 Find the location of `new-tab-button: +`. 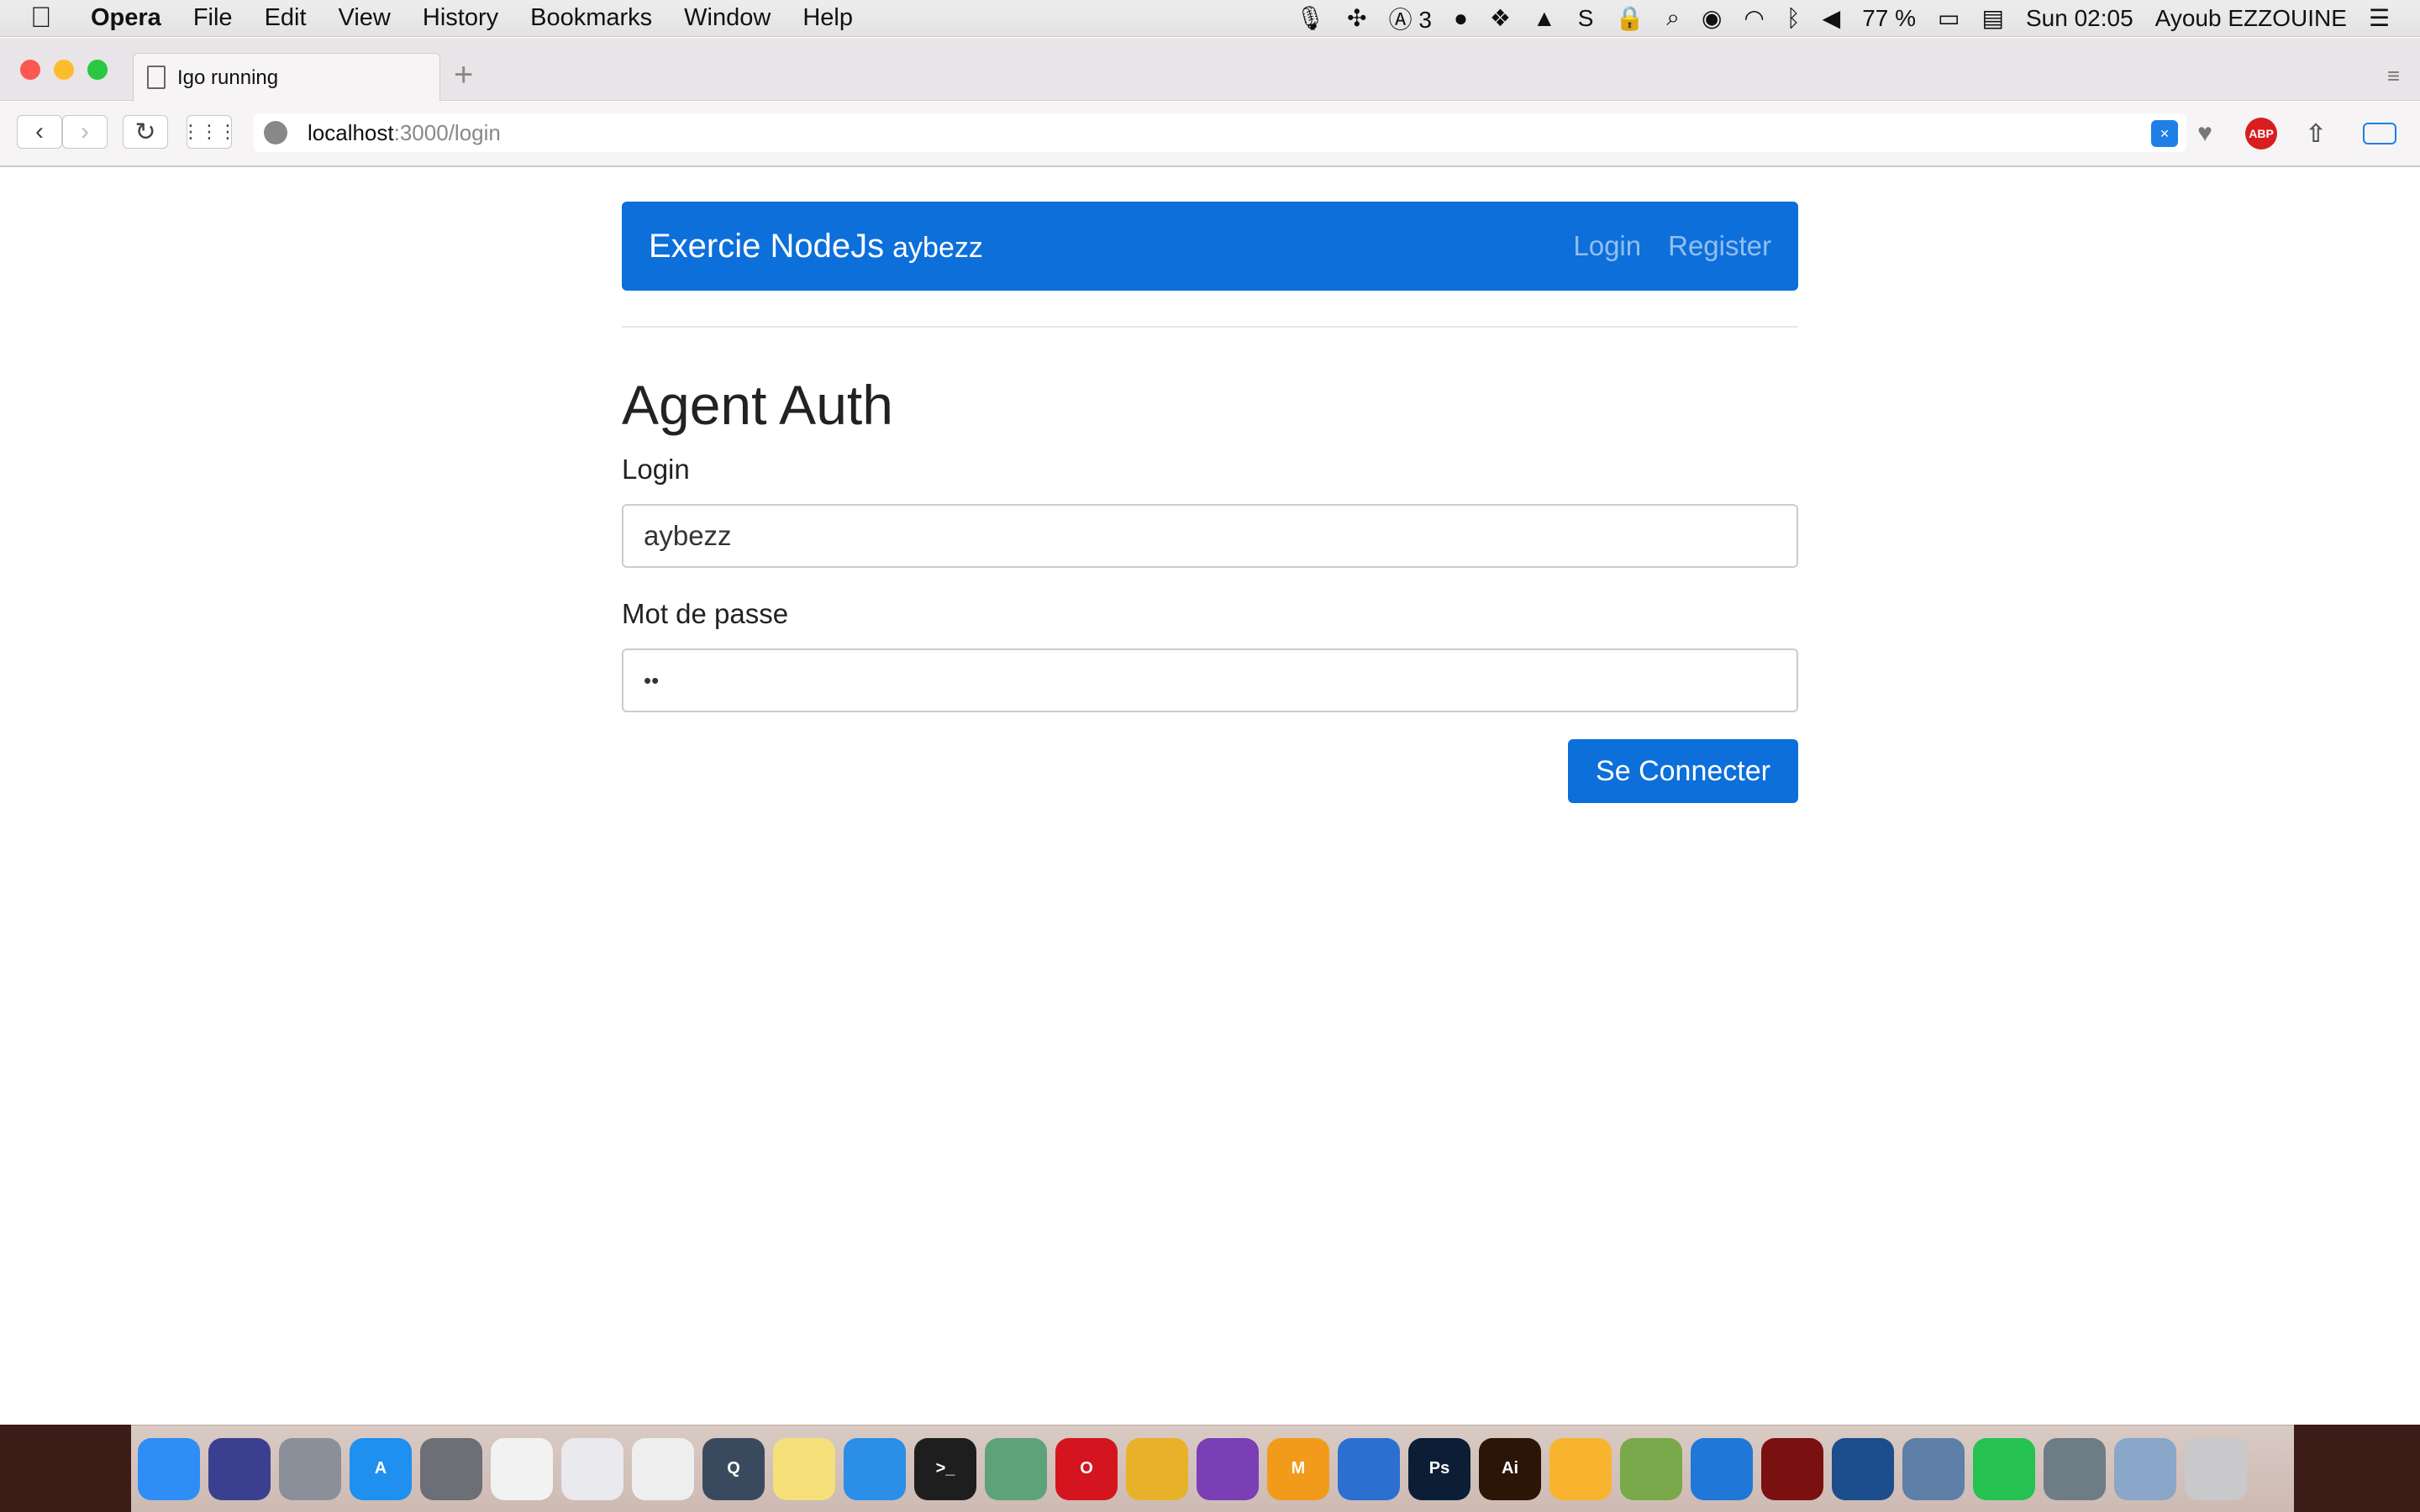

new-tab-button: + is located at coordinates (464, 75).